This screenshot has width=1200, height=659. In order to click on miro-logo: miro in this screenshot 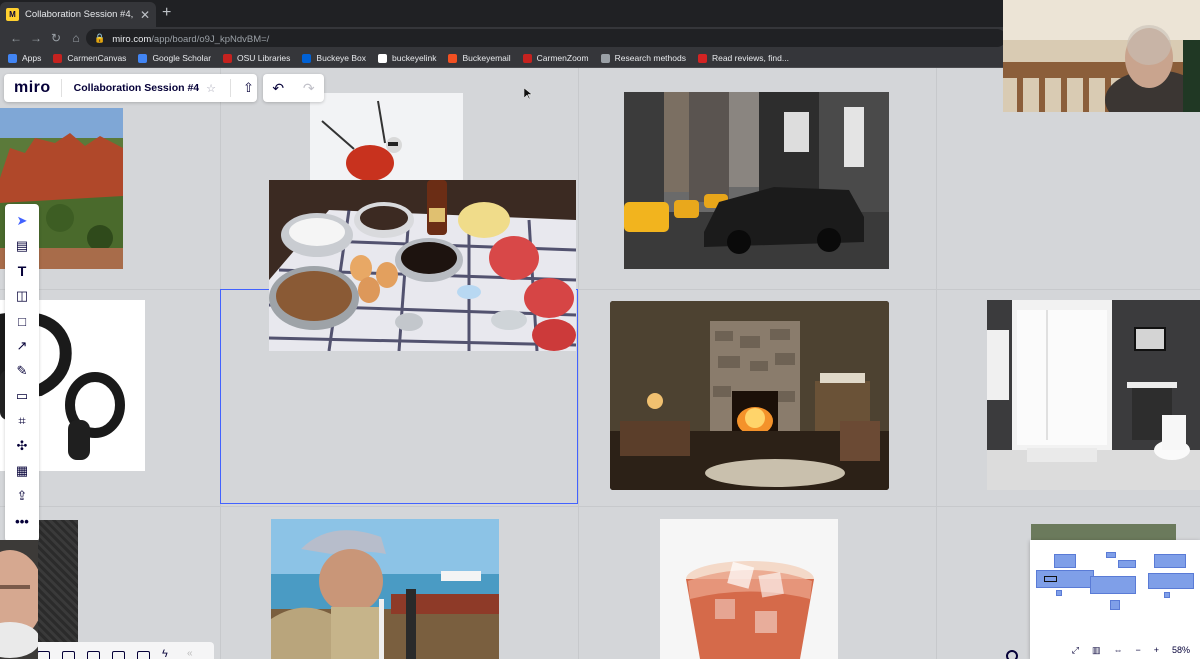, I will do `click(33, 88)`.